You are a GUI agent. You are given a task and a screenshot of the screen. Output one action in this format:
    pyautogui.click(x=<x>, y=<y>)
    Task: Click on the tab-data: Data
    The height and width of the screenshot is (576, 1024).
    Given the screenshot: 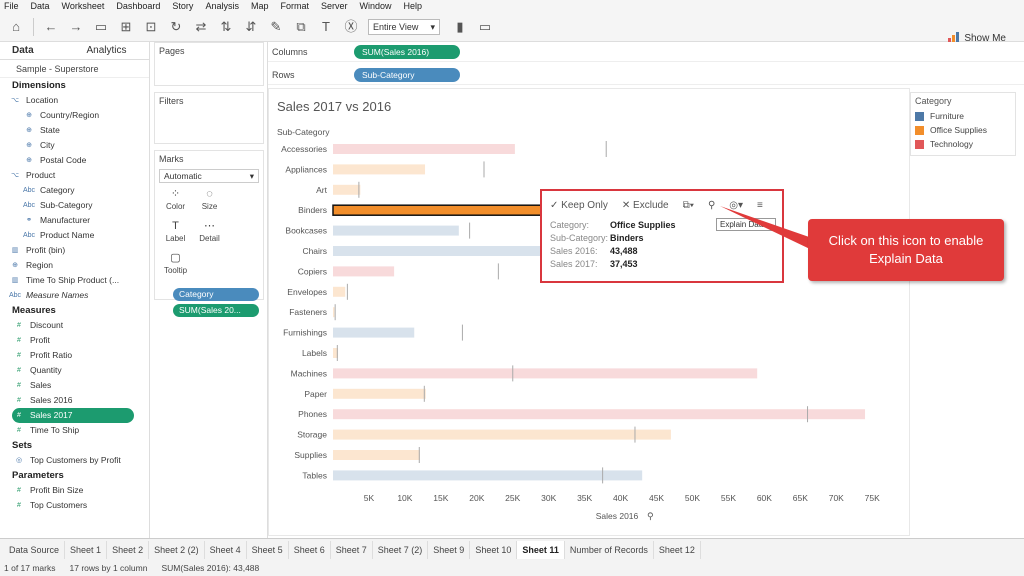 What is the action you would take?
    pyautogui.click(x=37, y=50)
    